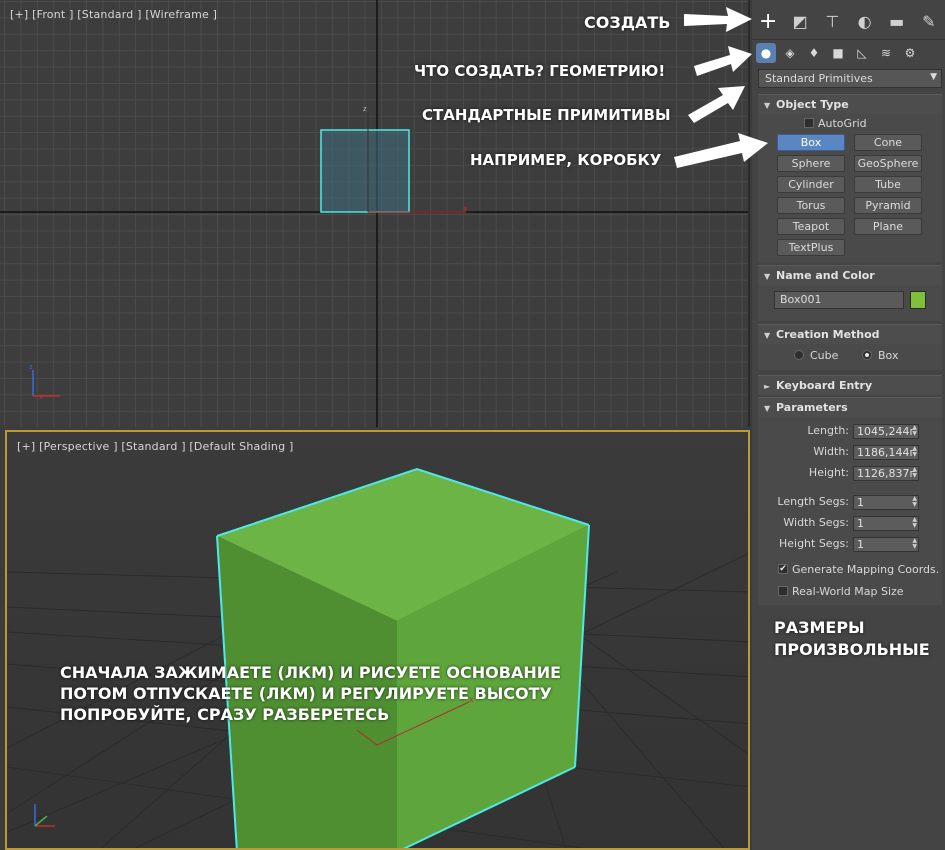  I want to click on systems-tab: ⚙, so click(910, 53).